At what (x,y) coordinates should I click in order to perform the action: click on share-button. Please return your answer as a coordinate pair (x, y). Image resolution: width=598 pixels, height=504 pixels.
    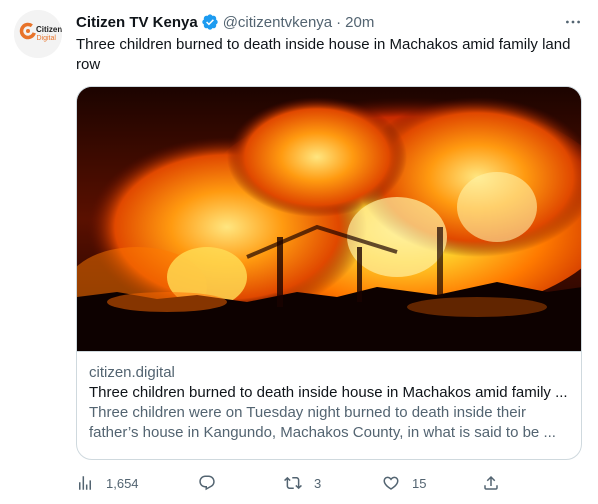
    Looking at the image, I should click on (497, 483).